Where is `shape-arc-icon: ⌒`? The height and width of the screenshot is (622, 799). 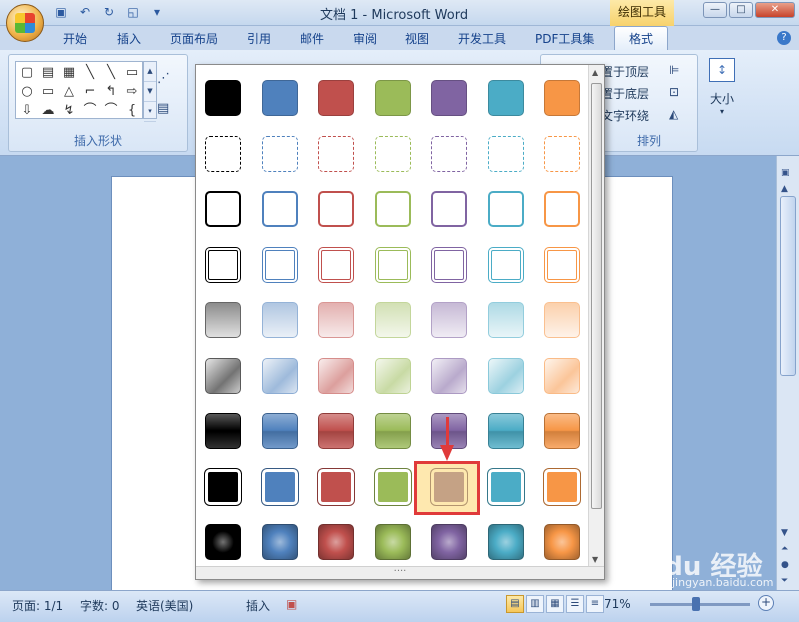 shape-arc-icon: ⌒ is located at coordinates (90, 110).